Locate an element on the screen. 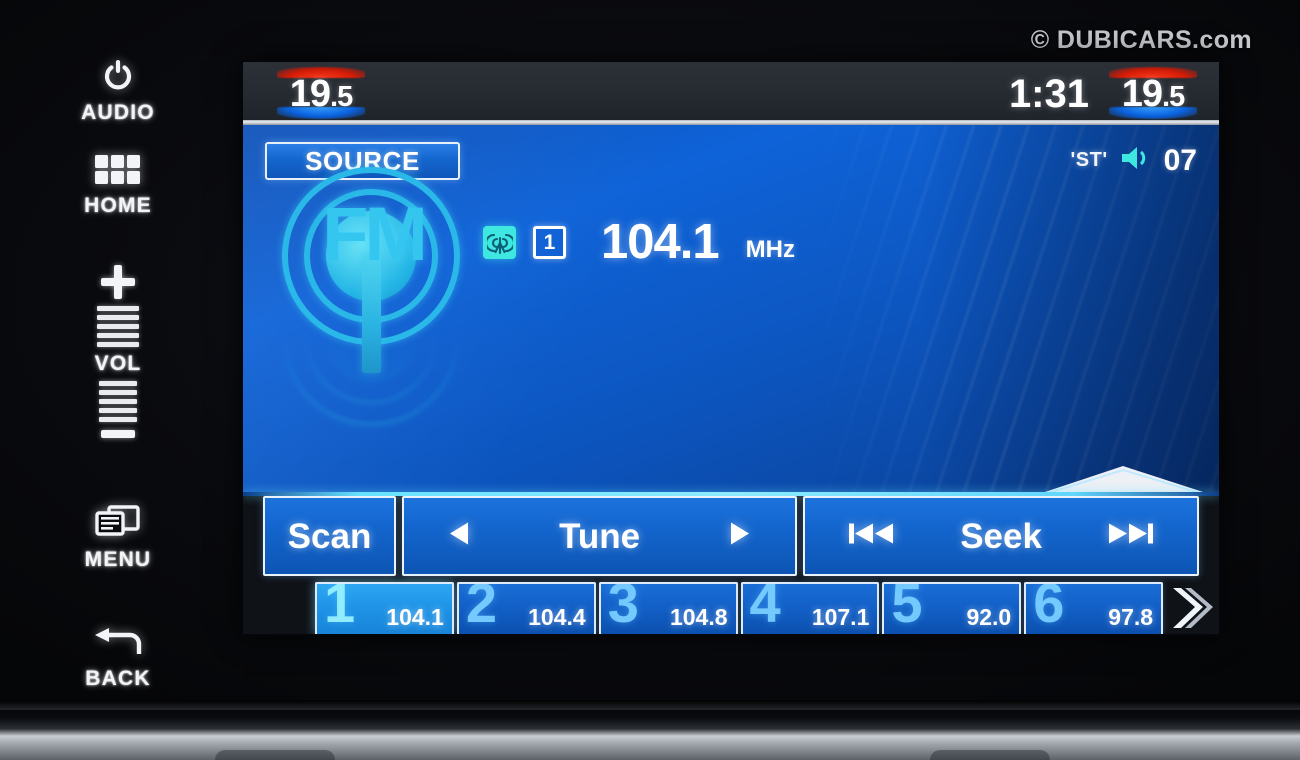  tune-button-label: Tune is located at coordinates (600, 536).